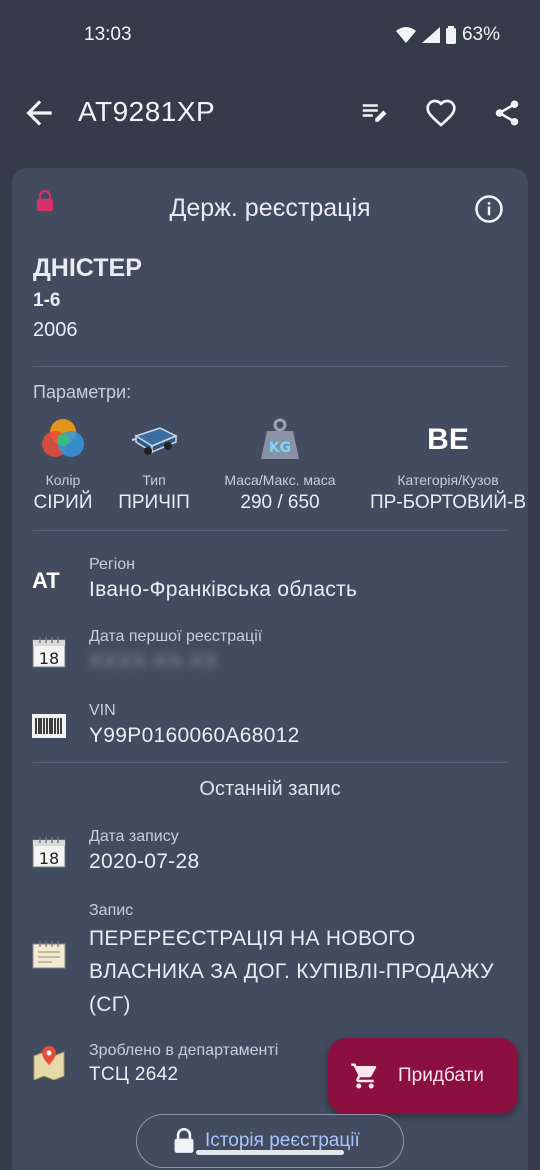 Image resolution: width=540 pixels, height=1170 pixels. I want to click on first-registration-value: XXXX-XX-XX, so click(154, 661).